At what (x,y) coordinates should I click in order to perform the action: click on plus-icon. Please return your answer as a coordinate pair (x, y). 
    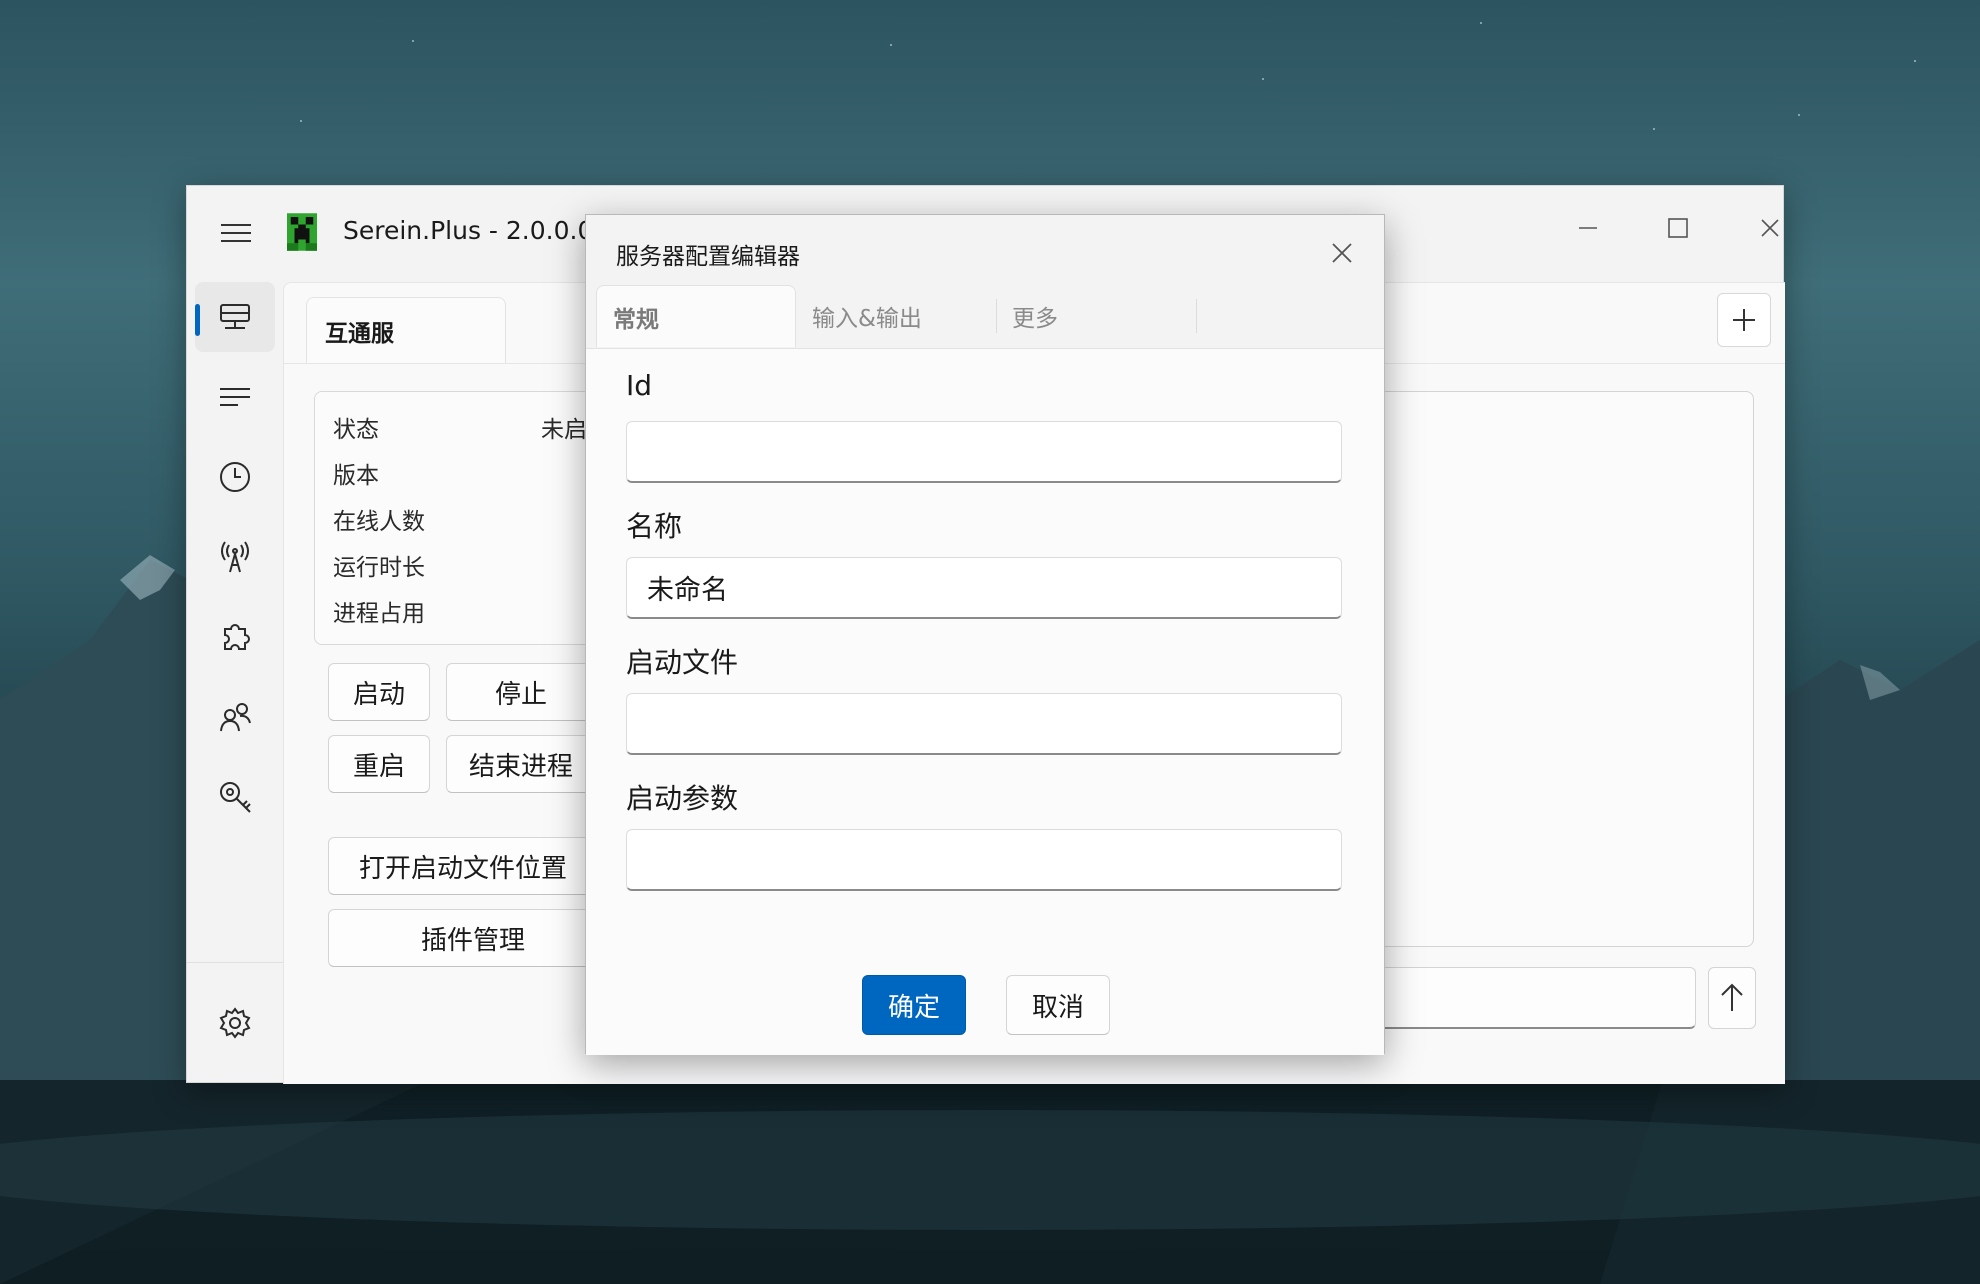
    Looking at the image, I should click on (1744, 320).